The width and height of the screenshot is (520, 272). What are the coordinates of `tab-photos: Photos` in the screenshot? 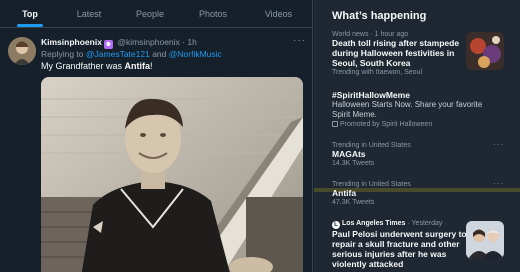 It's located at (213, 13).